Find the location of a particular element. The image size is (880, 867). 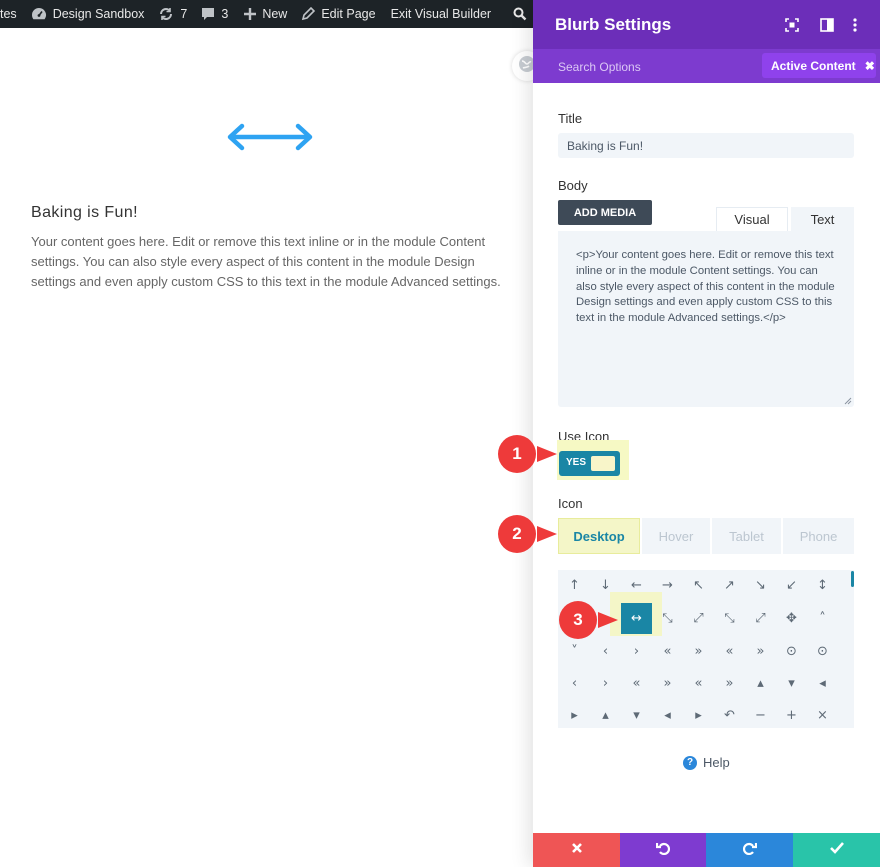

expand-icon is located at coordinates (792, 25).